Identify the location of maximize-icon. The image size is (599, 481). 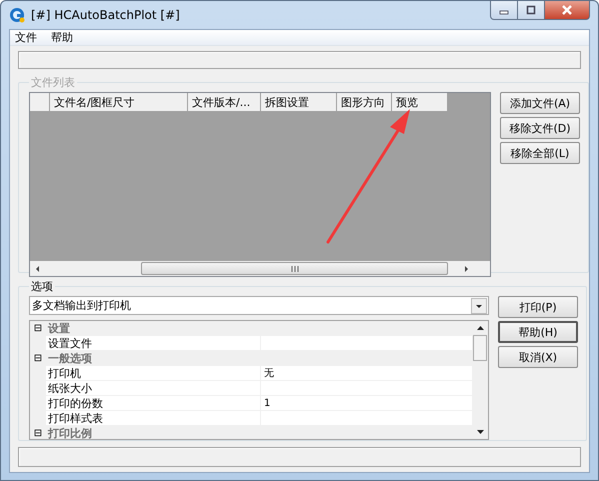
(531, 10).